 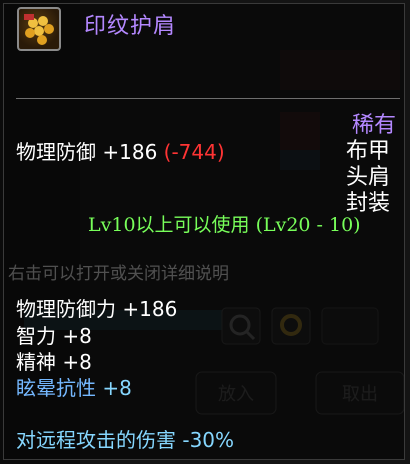 I want to click on stat-intelligence: 智力 +8, so click(x=54, y=334).